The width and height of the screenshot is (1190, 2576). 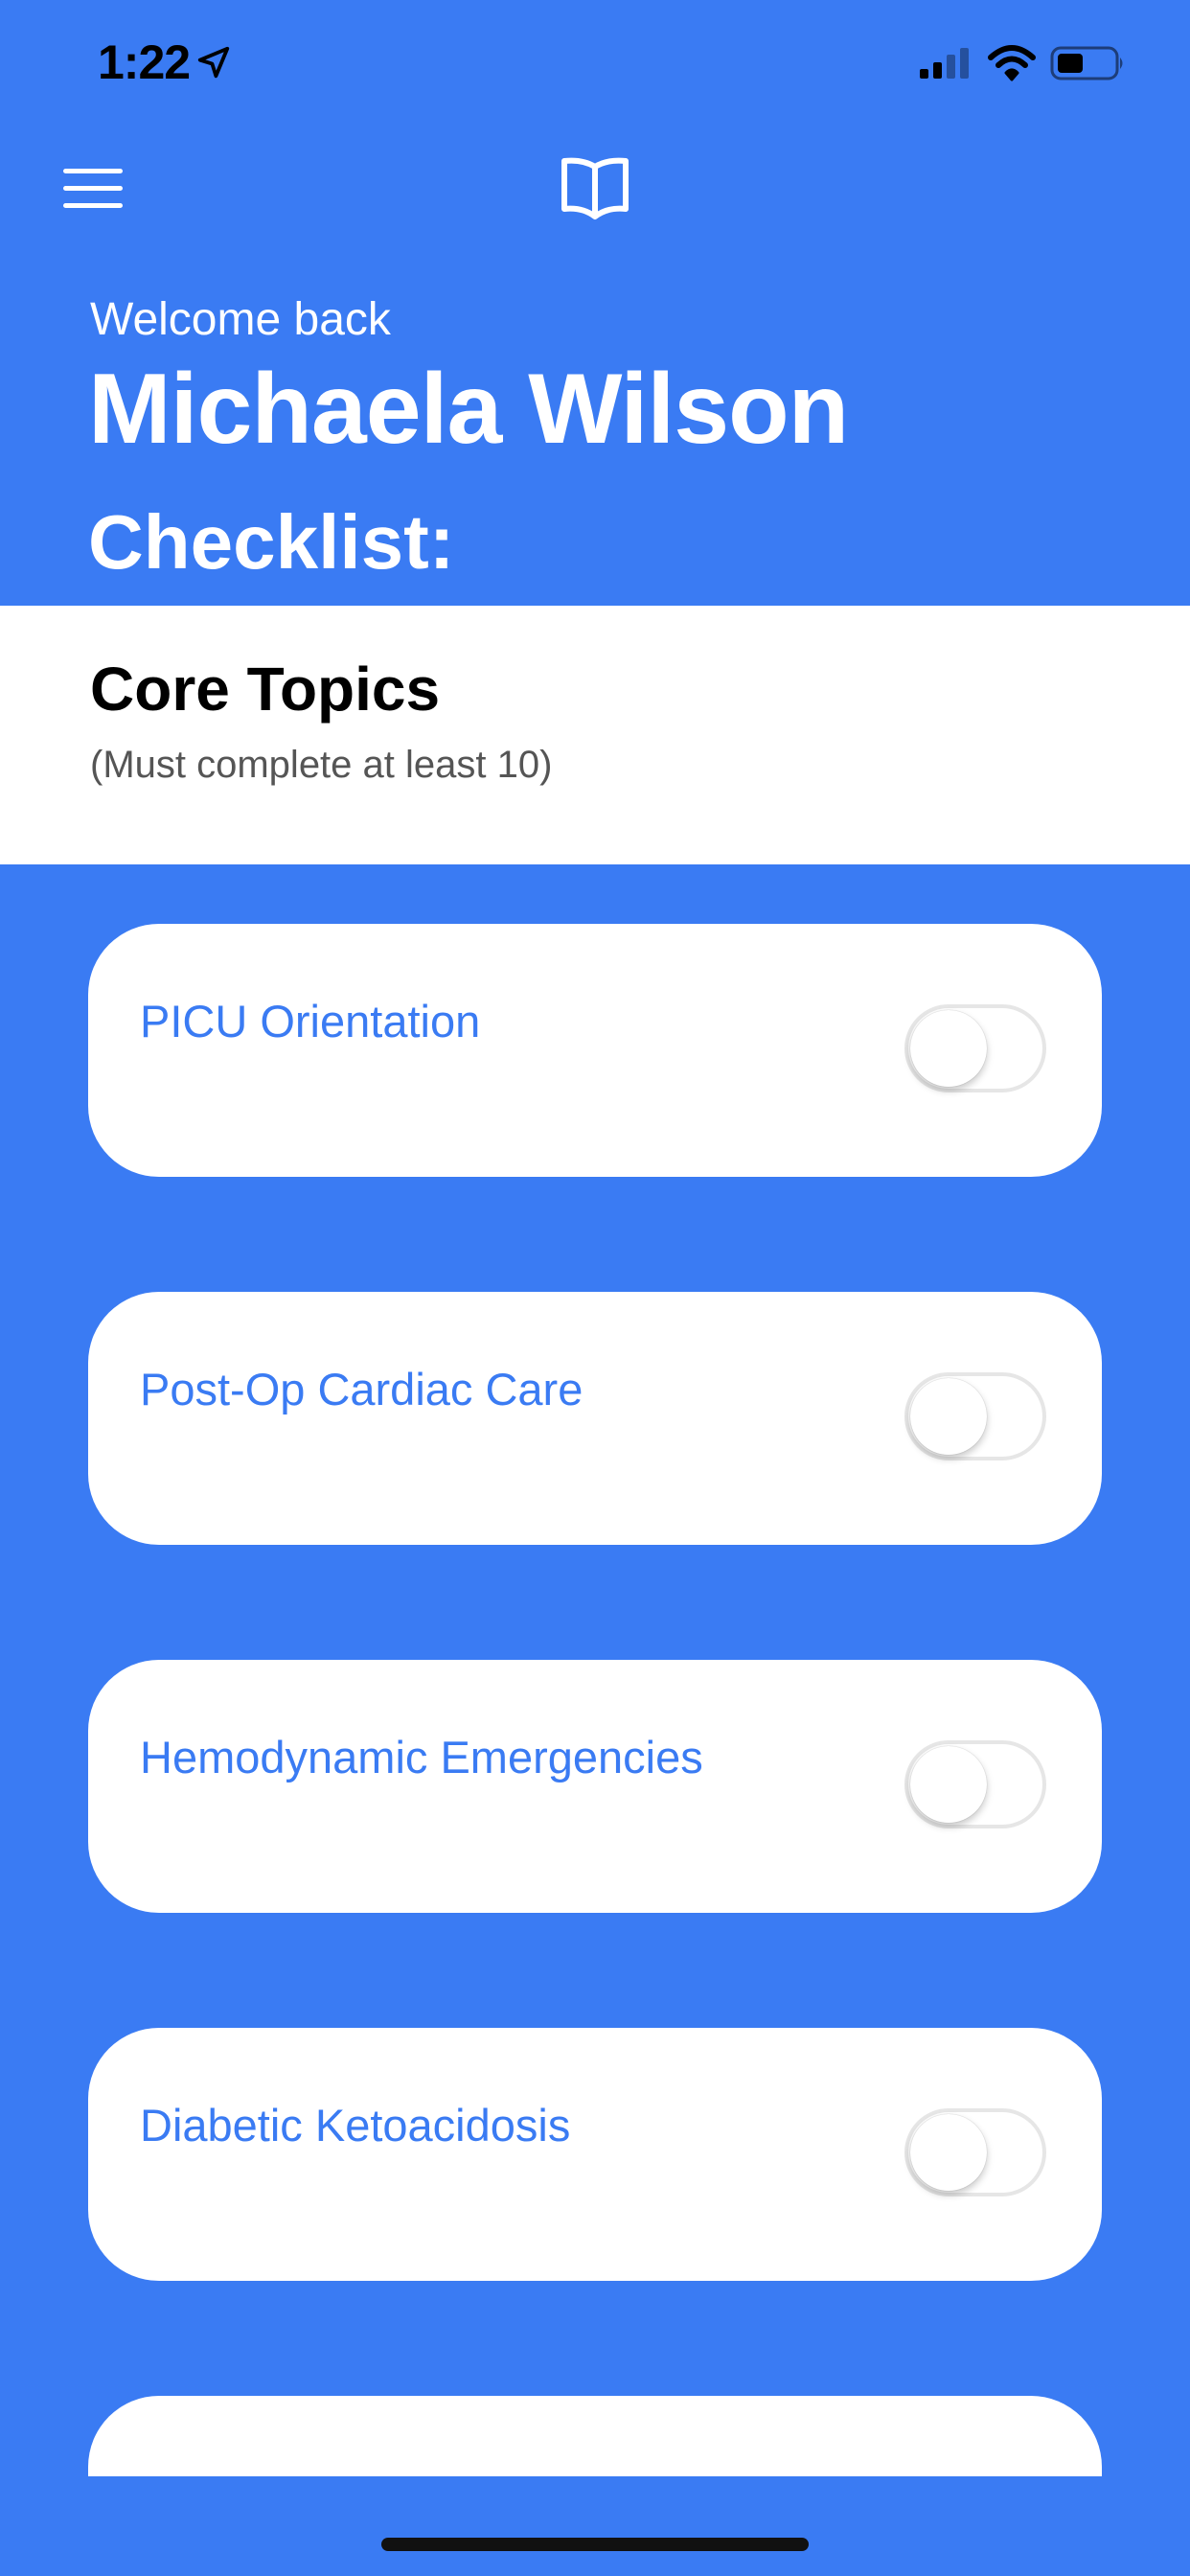 What do you see at coordinates (321, 765) in the screenshot?
I see `section-subtitle: (Must complete at least 10)` at bounding box center [321, 765].